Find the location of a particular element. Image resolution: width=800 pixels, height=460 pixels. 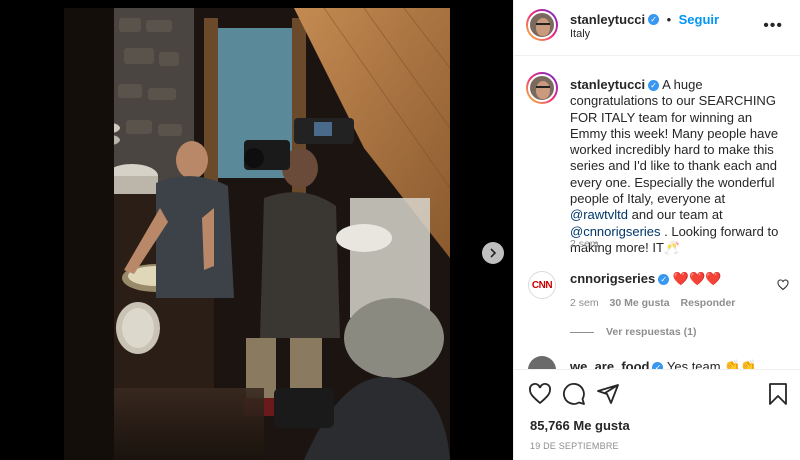

replies-line is located at coordinates (582, 332).